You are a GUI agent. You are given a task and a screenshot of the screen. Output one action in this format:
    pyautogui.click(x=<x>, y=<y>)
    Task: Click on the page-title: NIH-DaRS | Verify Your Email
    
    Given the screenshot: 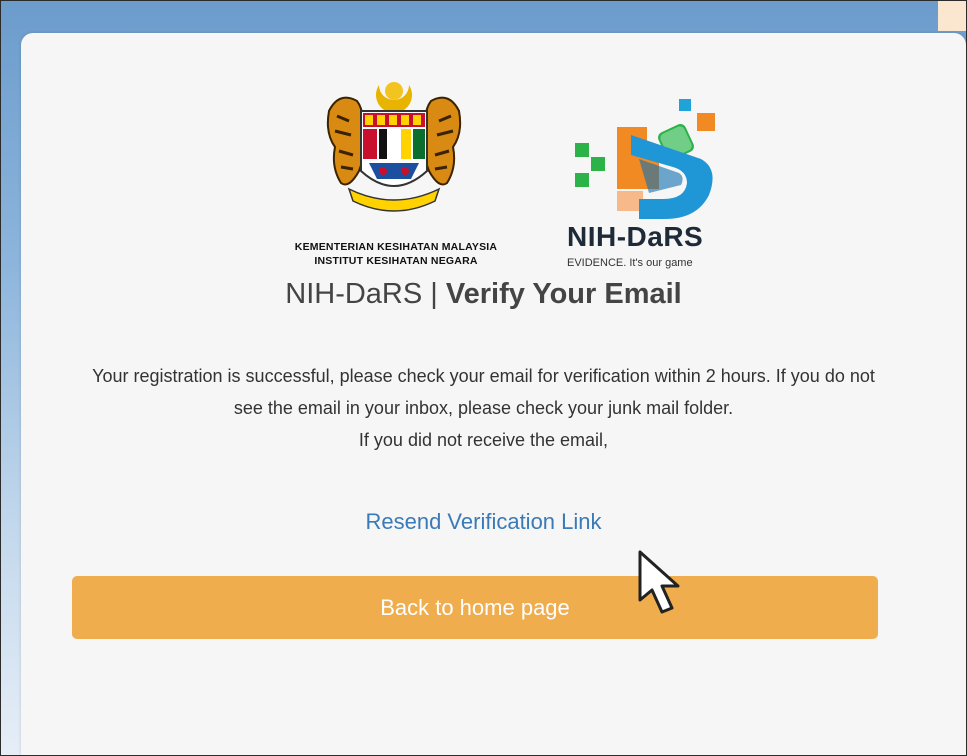 What is the action you would take?
    pyautogui.click(x=483, y=294)
    